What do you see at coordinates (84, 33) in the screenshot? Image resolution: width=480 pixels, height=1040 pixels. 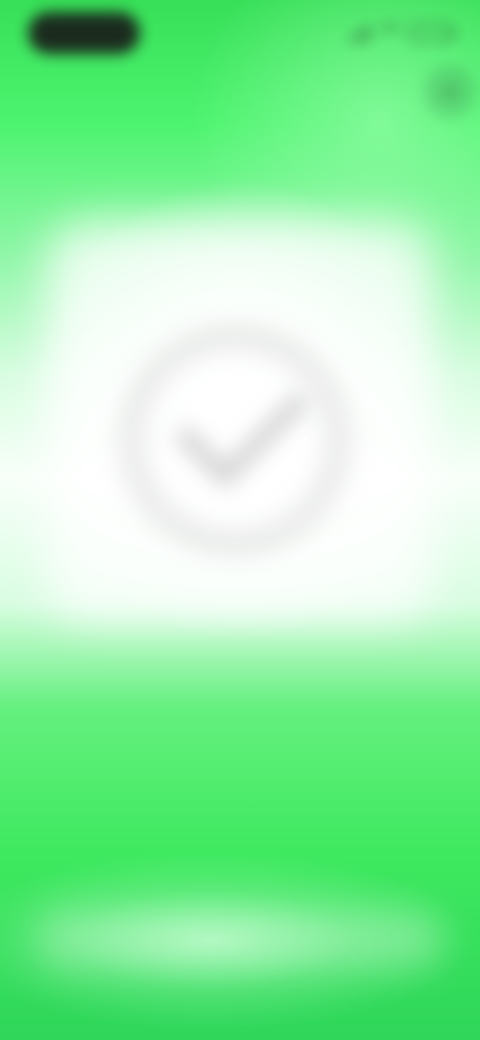 I see `time-pill` at bounding box center [84, 33].